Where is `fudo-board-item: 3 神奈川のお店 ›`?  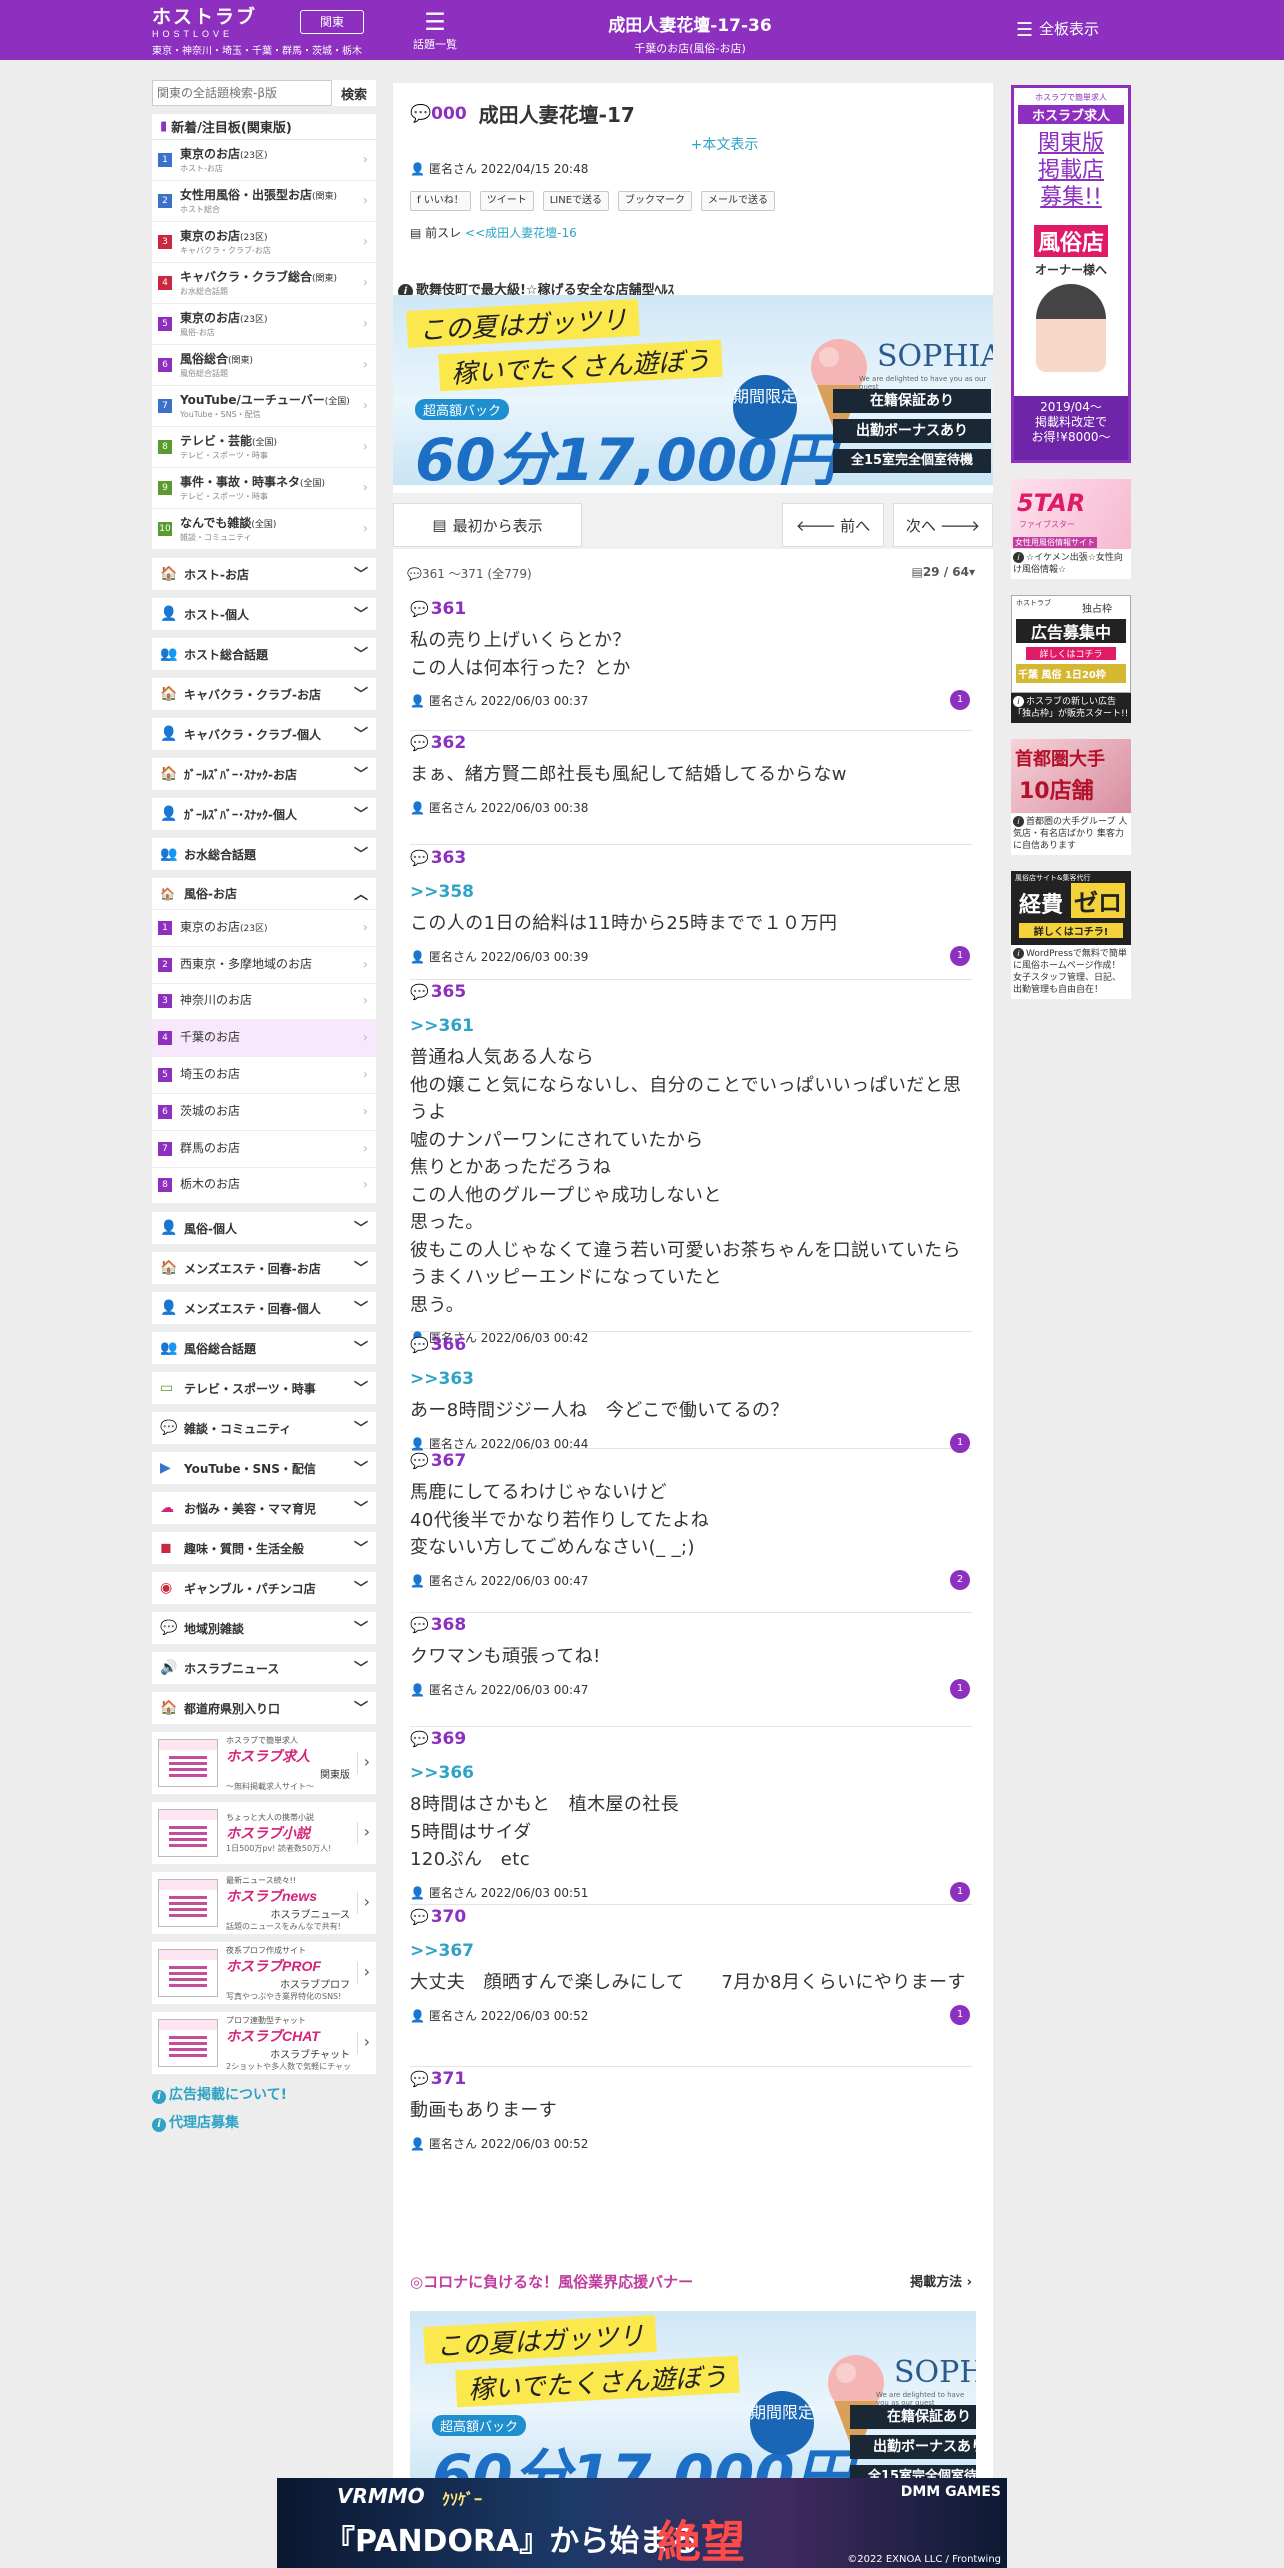
fudo-board-item: 3 神奈川のお店 › is located at coordinates (264, 1002).